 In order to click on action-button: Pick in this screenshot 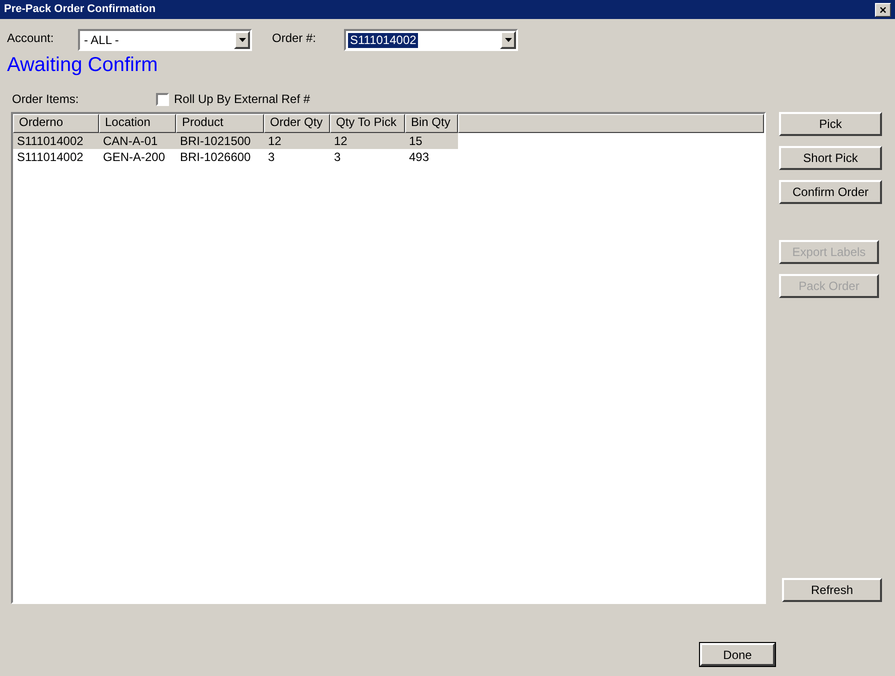, I will do `click(830, 124)`.